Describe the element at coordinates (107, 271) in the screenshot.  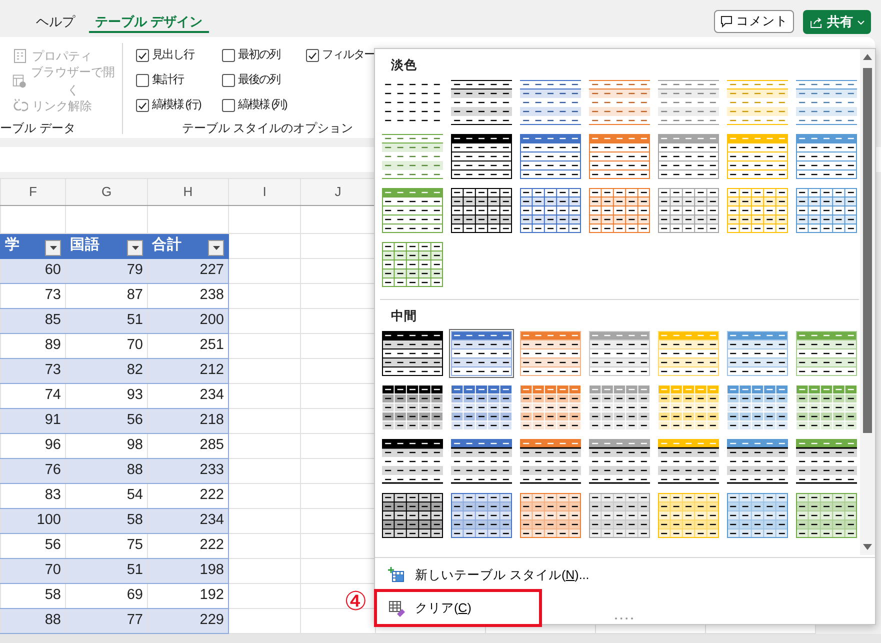
I see `table-cell: 79` at that location.